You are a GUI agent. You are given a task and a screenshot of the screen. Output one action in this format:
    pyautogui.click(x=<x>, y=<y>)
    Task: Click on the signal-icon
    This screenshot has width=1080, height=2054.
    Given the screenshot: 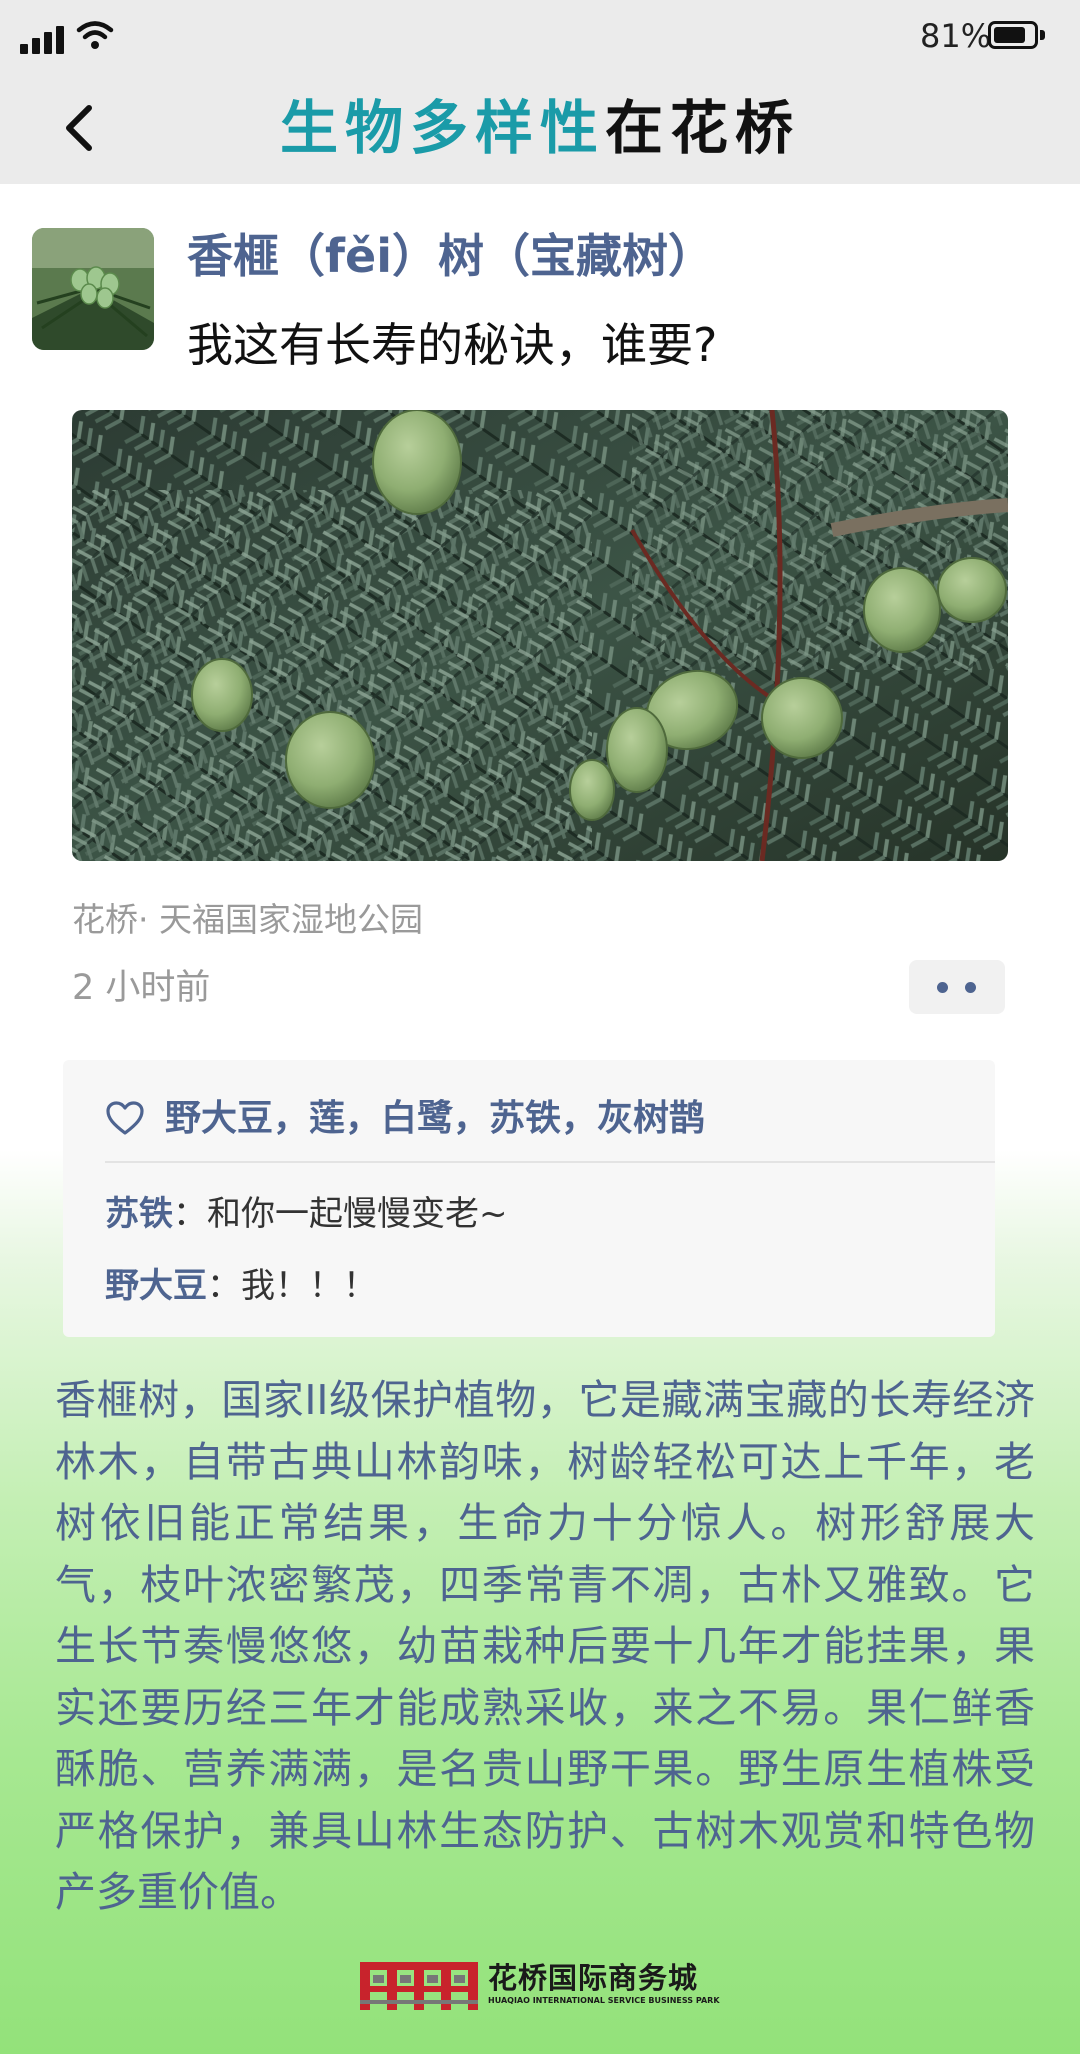 What is the action you would take?
    pyautogui.click(x=44, y=40)
    